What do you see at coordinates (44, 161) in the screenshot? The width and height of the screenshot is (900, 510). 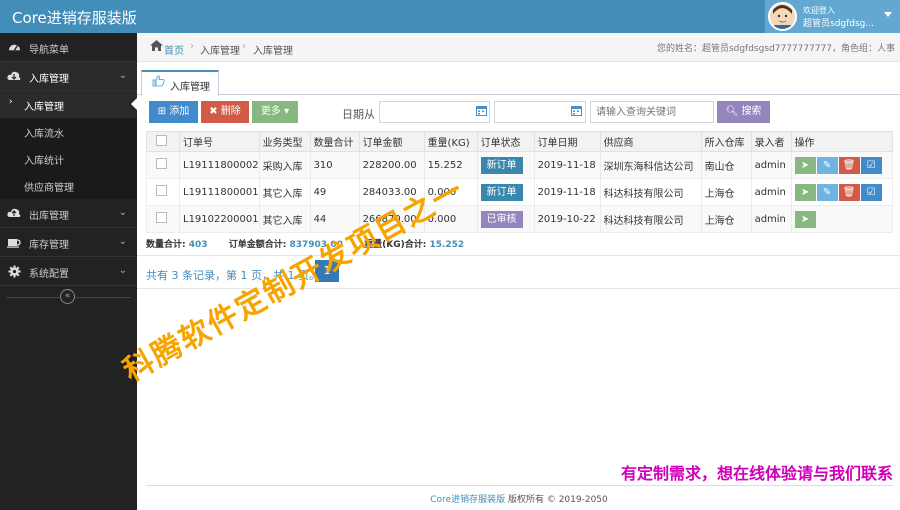 I see `sidebar-subitem-label: 入库统计` at bounding box center [44, 161].